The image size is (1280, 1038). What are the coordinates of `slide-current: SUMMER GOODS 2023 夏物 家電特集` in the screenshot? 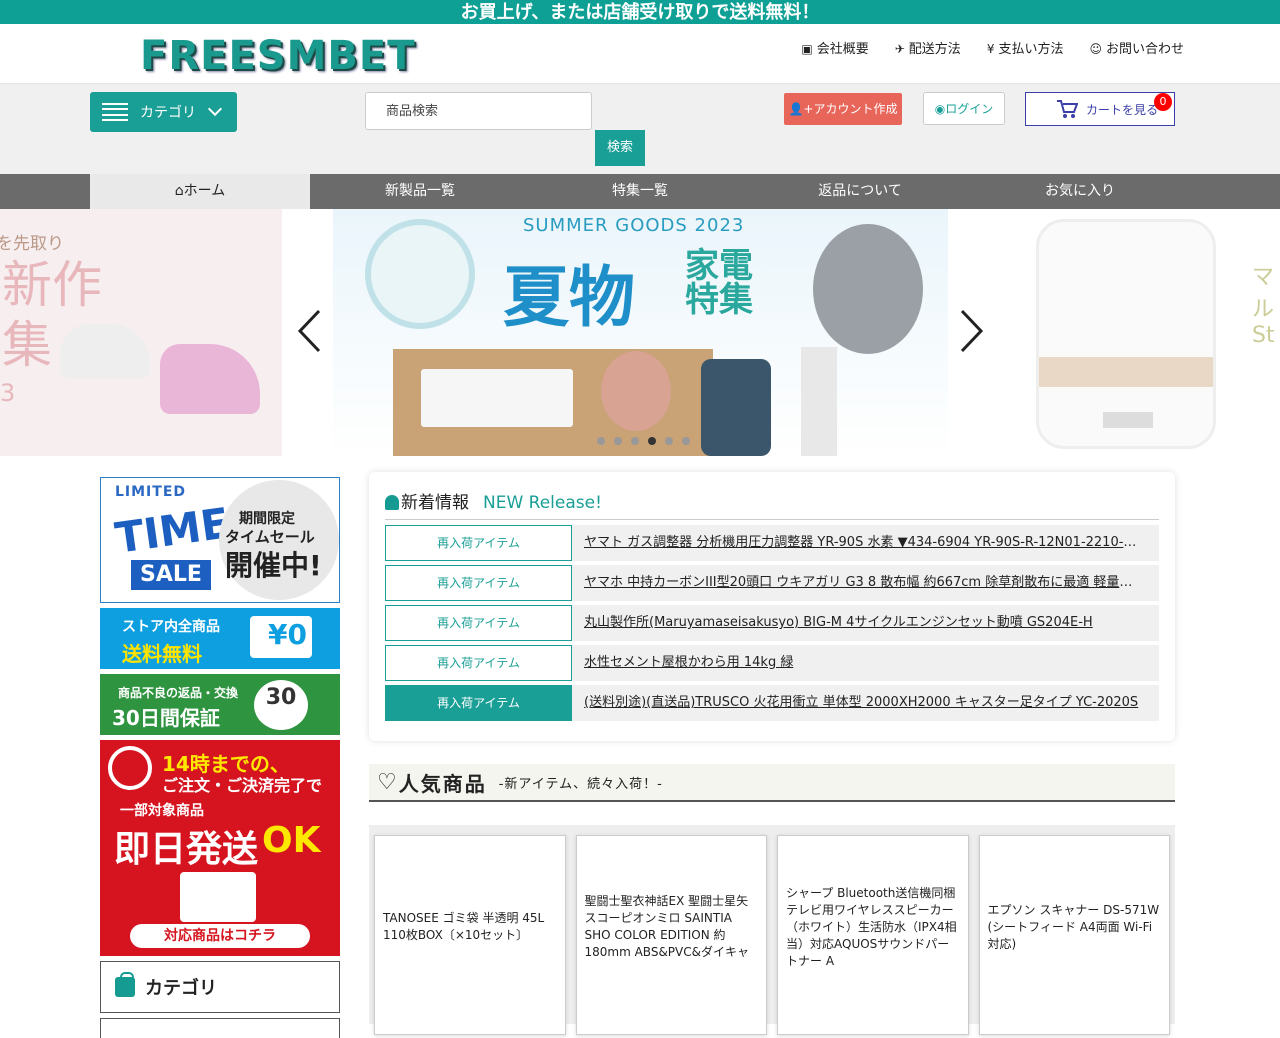 It's located at (640, 332).